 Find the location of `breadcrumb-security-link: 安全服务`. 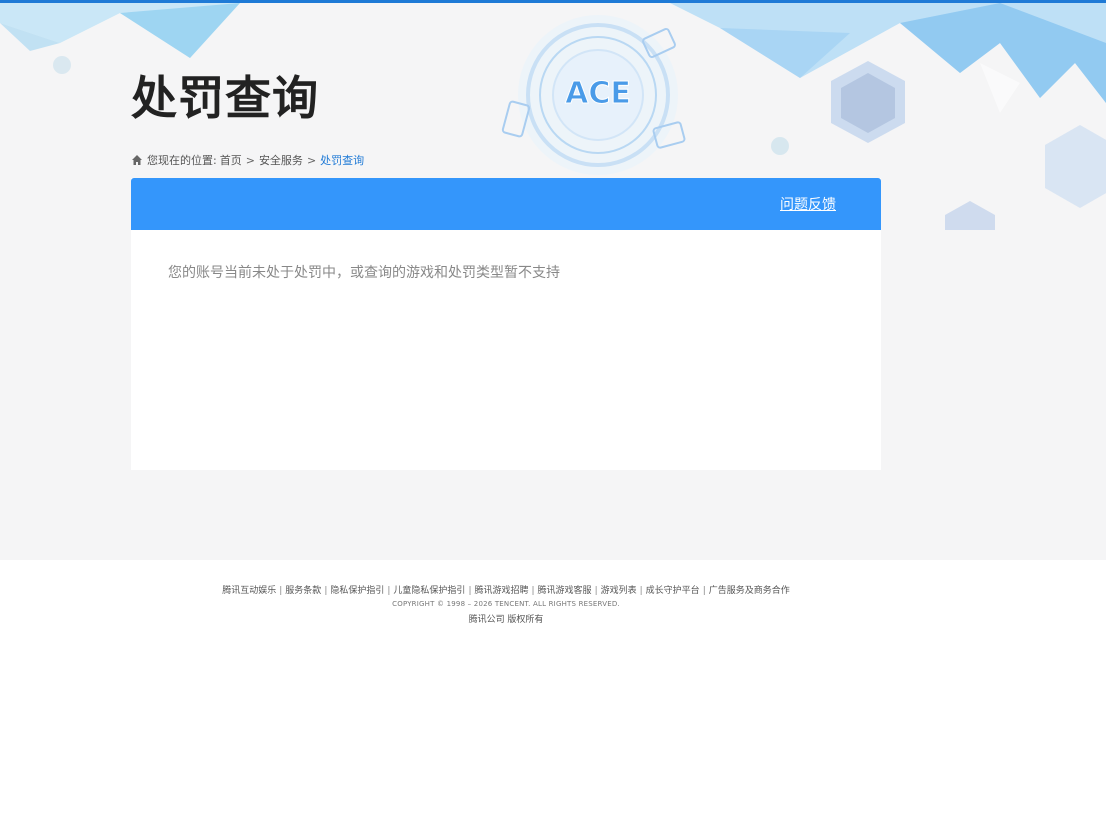

breadcrumb-security-link: 安全服务 is located at coordinates (281, 160).